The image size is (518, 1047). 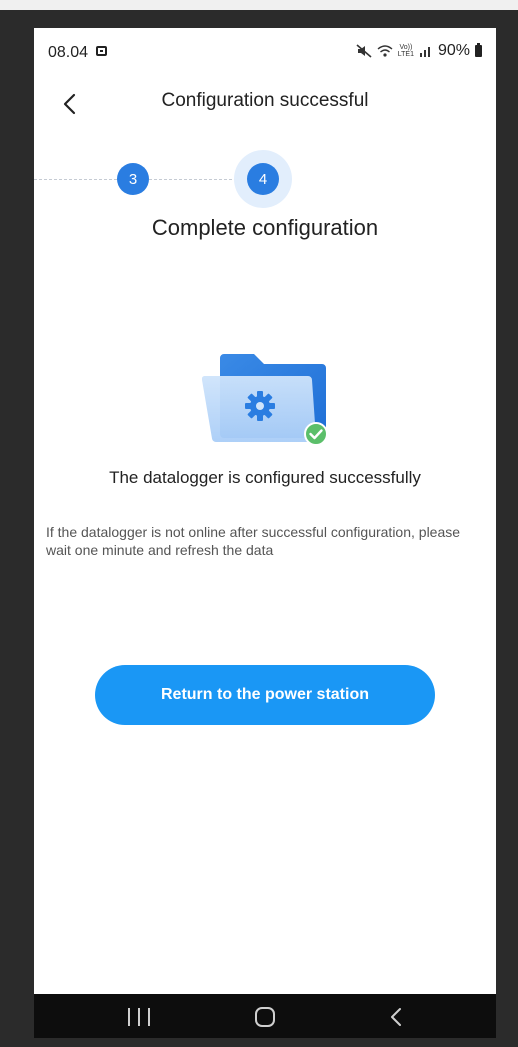 I want to click on progress-stepper: 3 4, so click(x=265, y=180).